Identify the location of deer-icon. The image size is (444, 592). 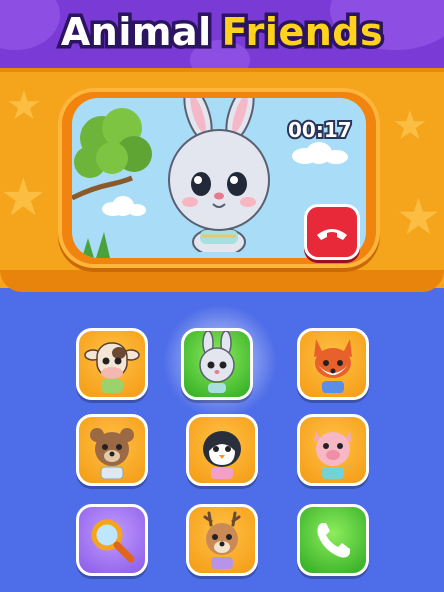
(222, 540).